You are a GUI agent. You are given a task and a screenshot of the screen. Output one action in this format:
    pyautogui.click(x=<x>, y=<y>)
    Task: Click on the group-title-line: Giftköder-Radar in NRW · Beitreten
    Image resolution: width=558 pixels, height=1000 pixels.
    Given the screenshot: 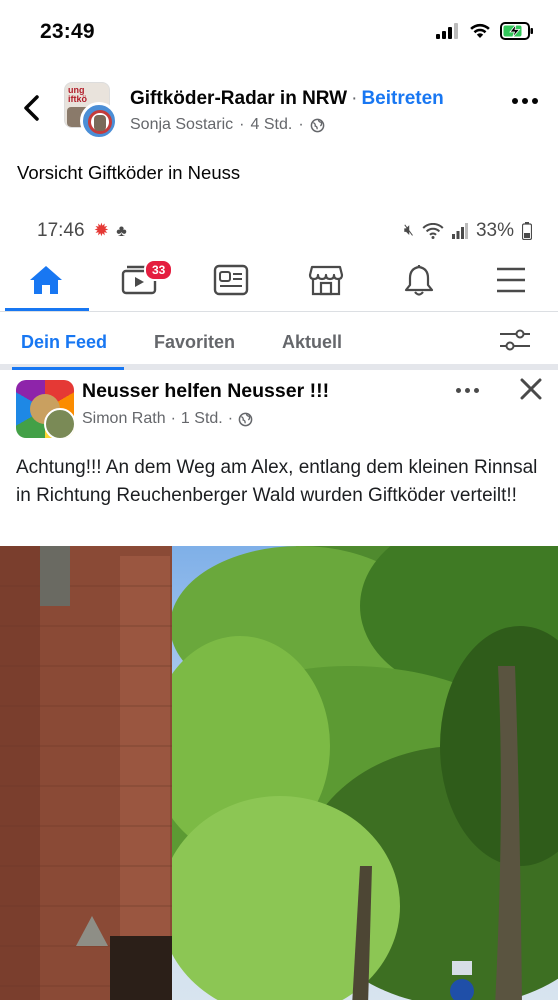 What is the action you would take?
    pyautogui.click(x=287, y=99)
    